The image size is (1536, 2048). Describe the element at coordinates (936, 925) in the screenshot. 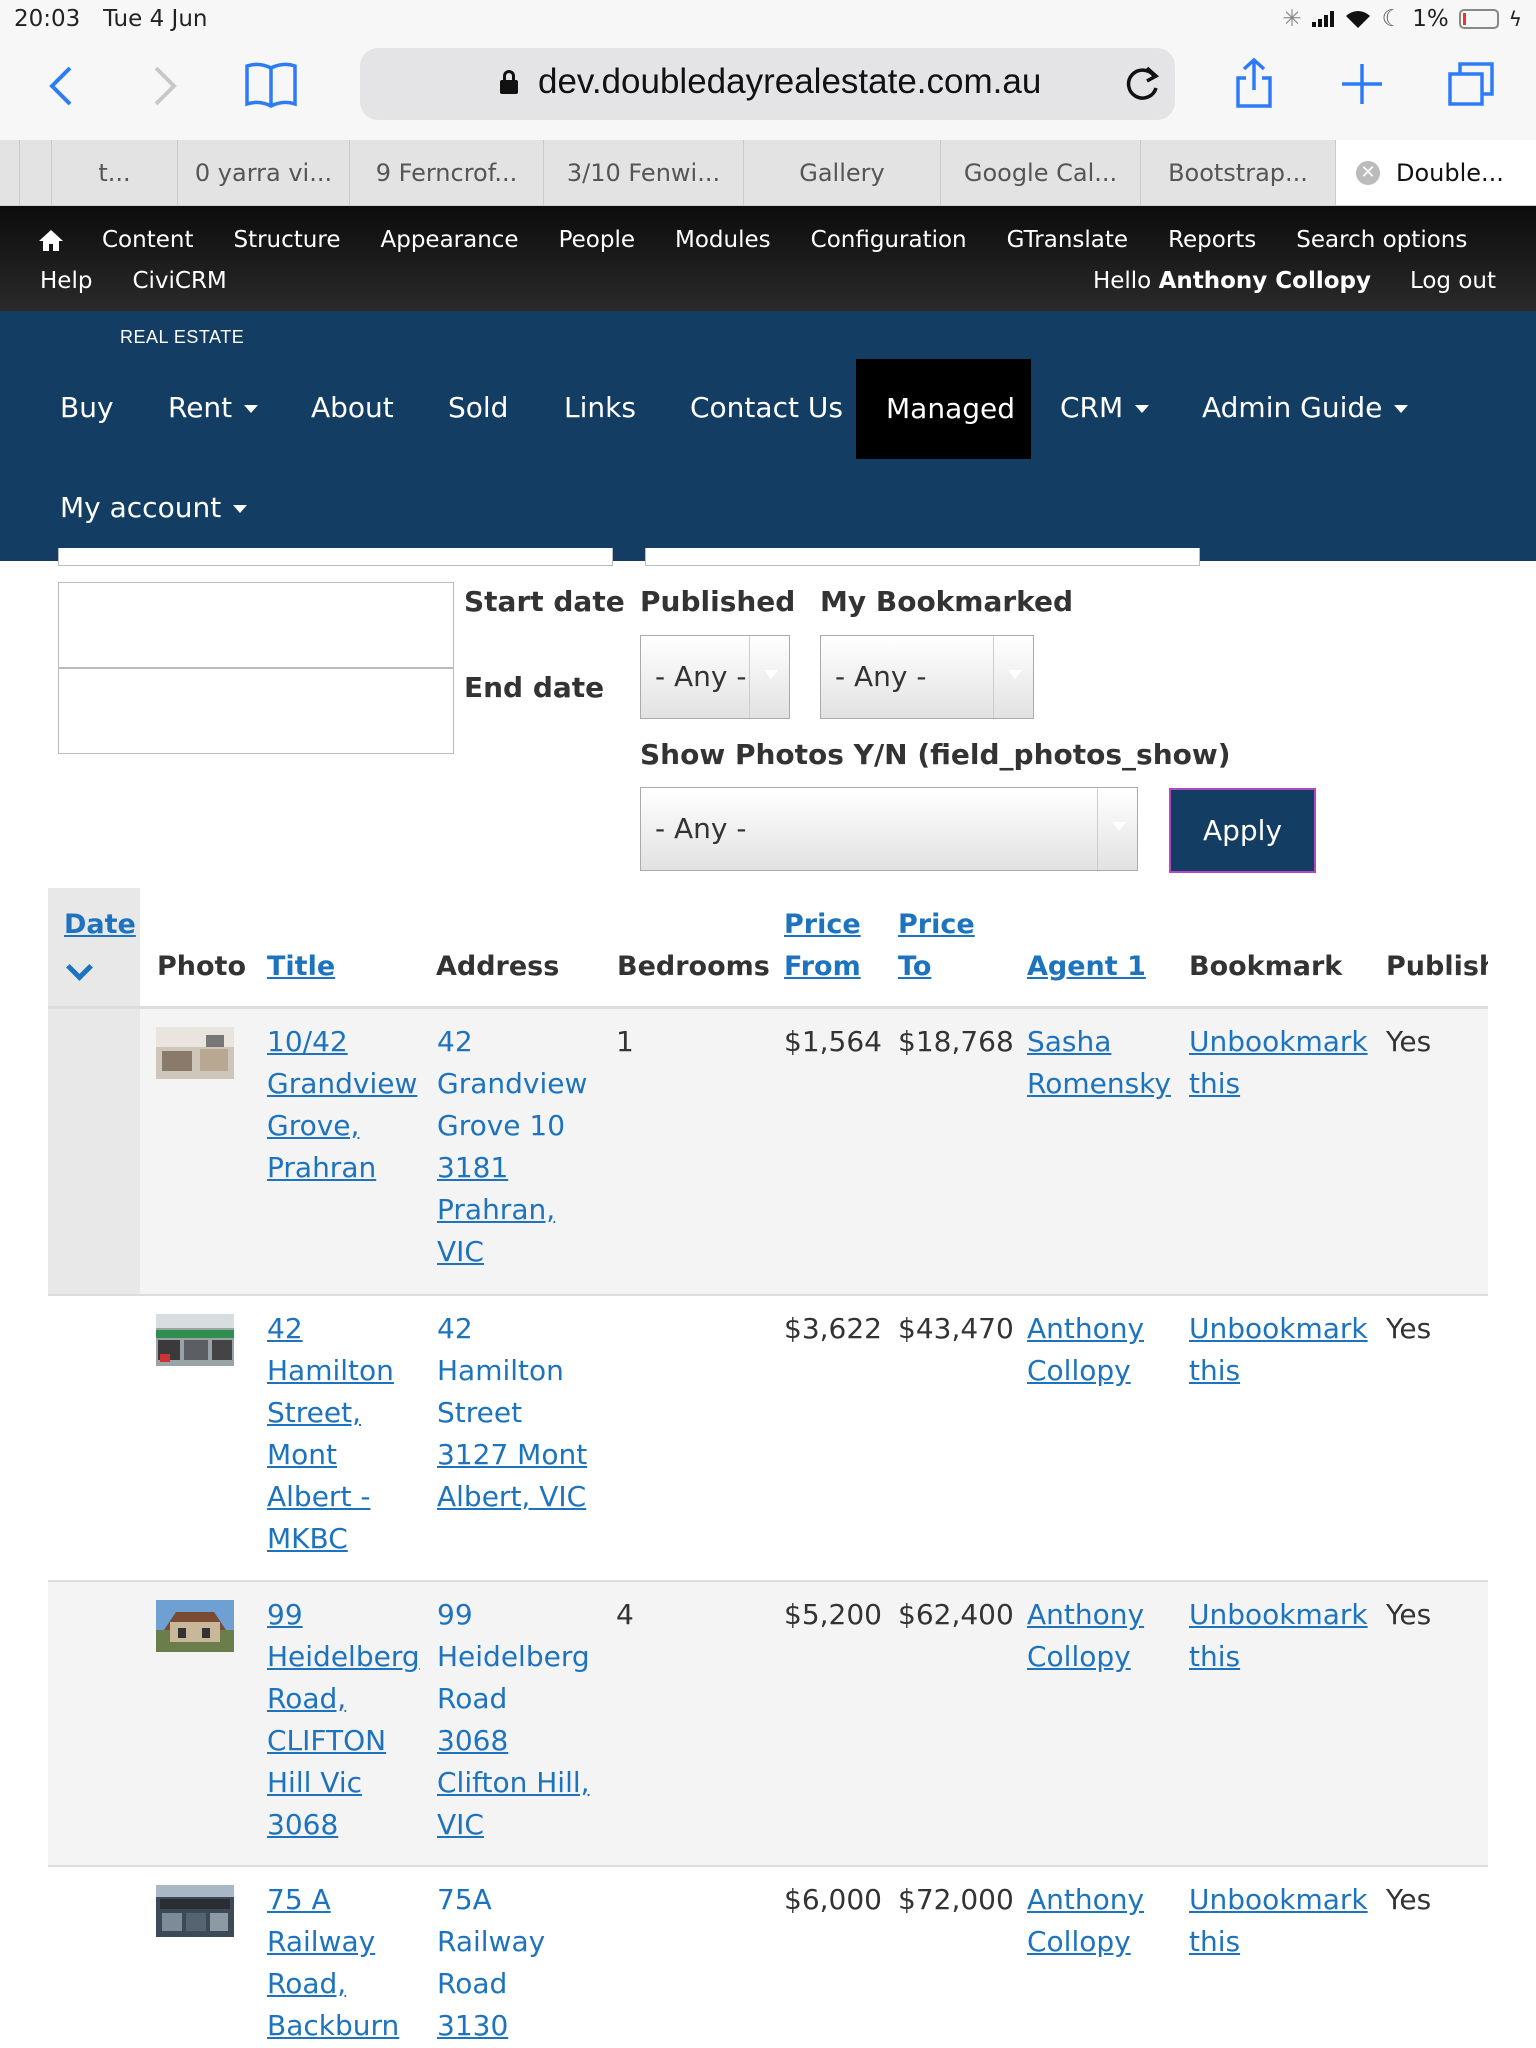

I see `price-to-header: Price` at that location.